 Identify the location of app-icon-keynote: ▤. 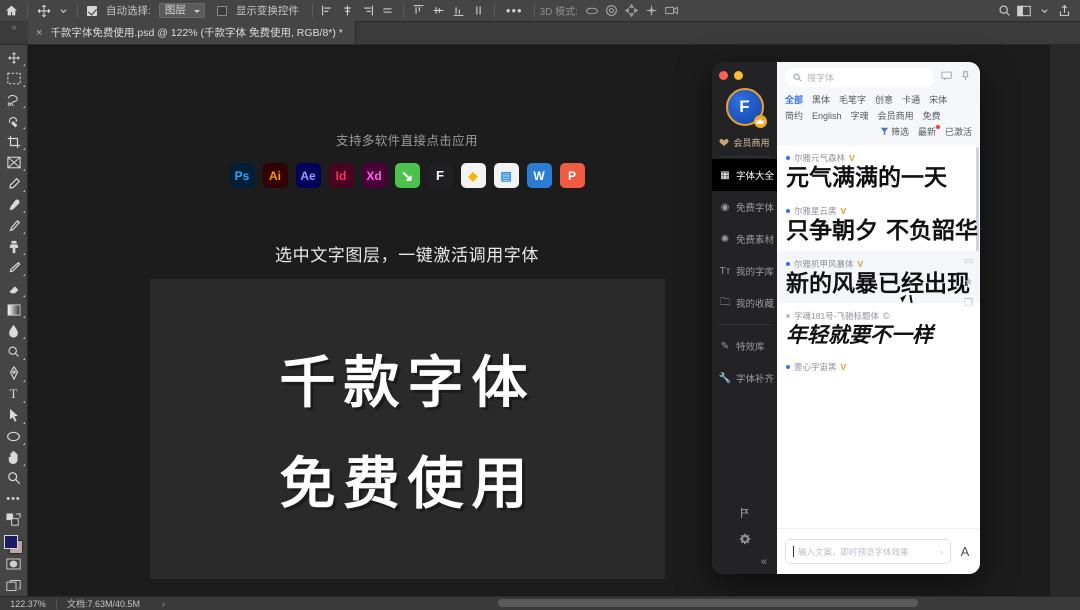
(506, 175).